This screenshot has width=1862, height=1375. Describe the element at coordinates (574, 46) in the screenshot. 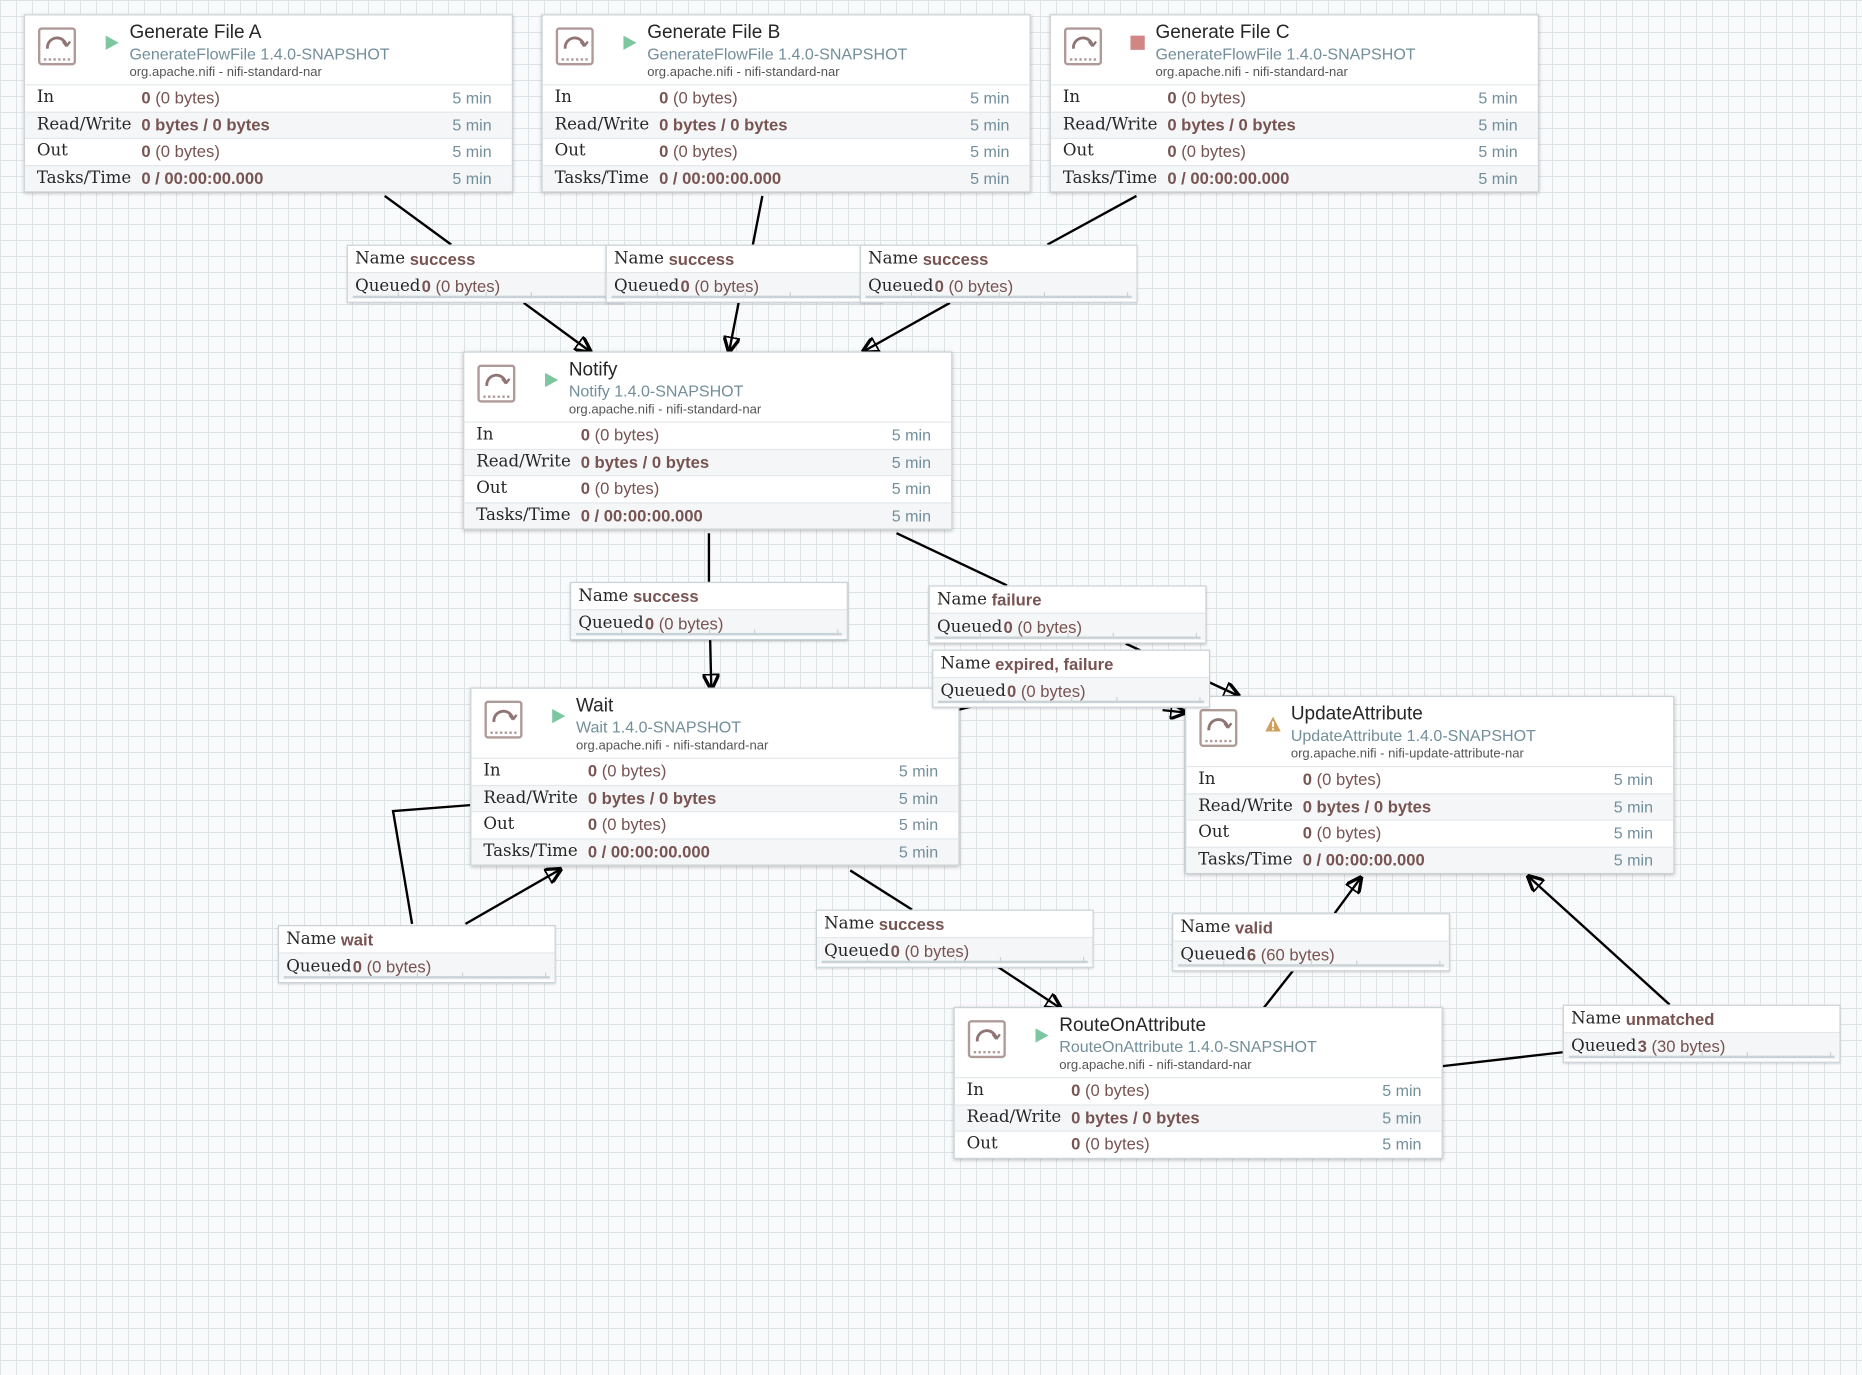

I see `processor-icon` at that location.